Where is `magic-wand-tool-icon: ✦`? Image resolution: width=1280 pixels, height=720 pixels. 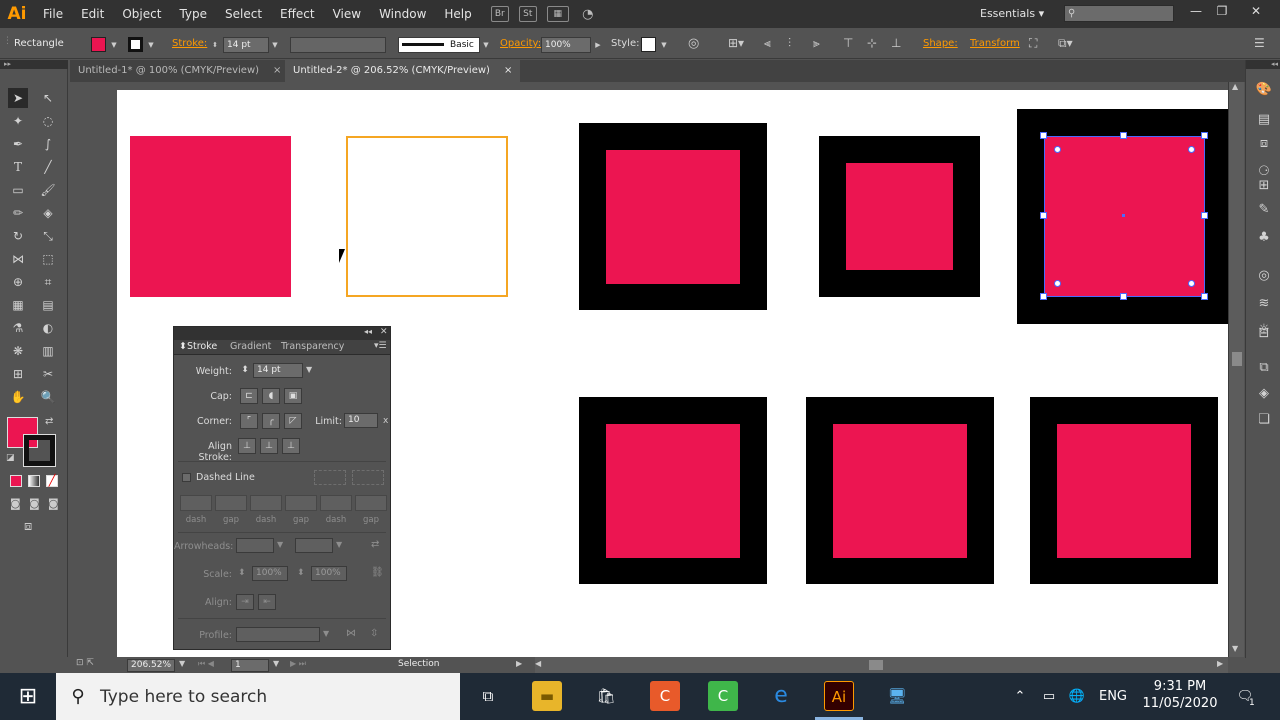
magic-wand-tool-icon: ✦ is located at coordinates (18, 121).